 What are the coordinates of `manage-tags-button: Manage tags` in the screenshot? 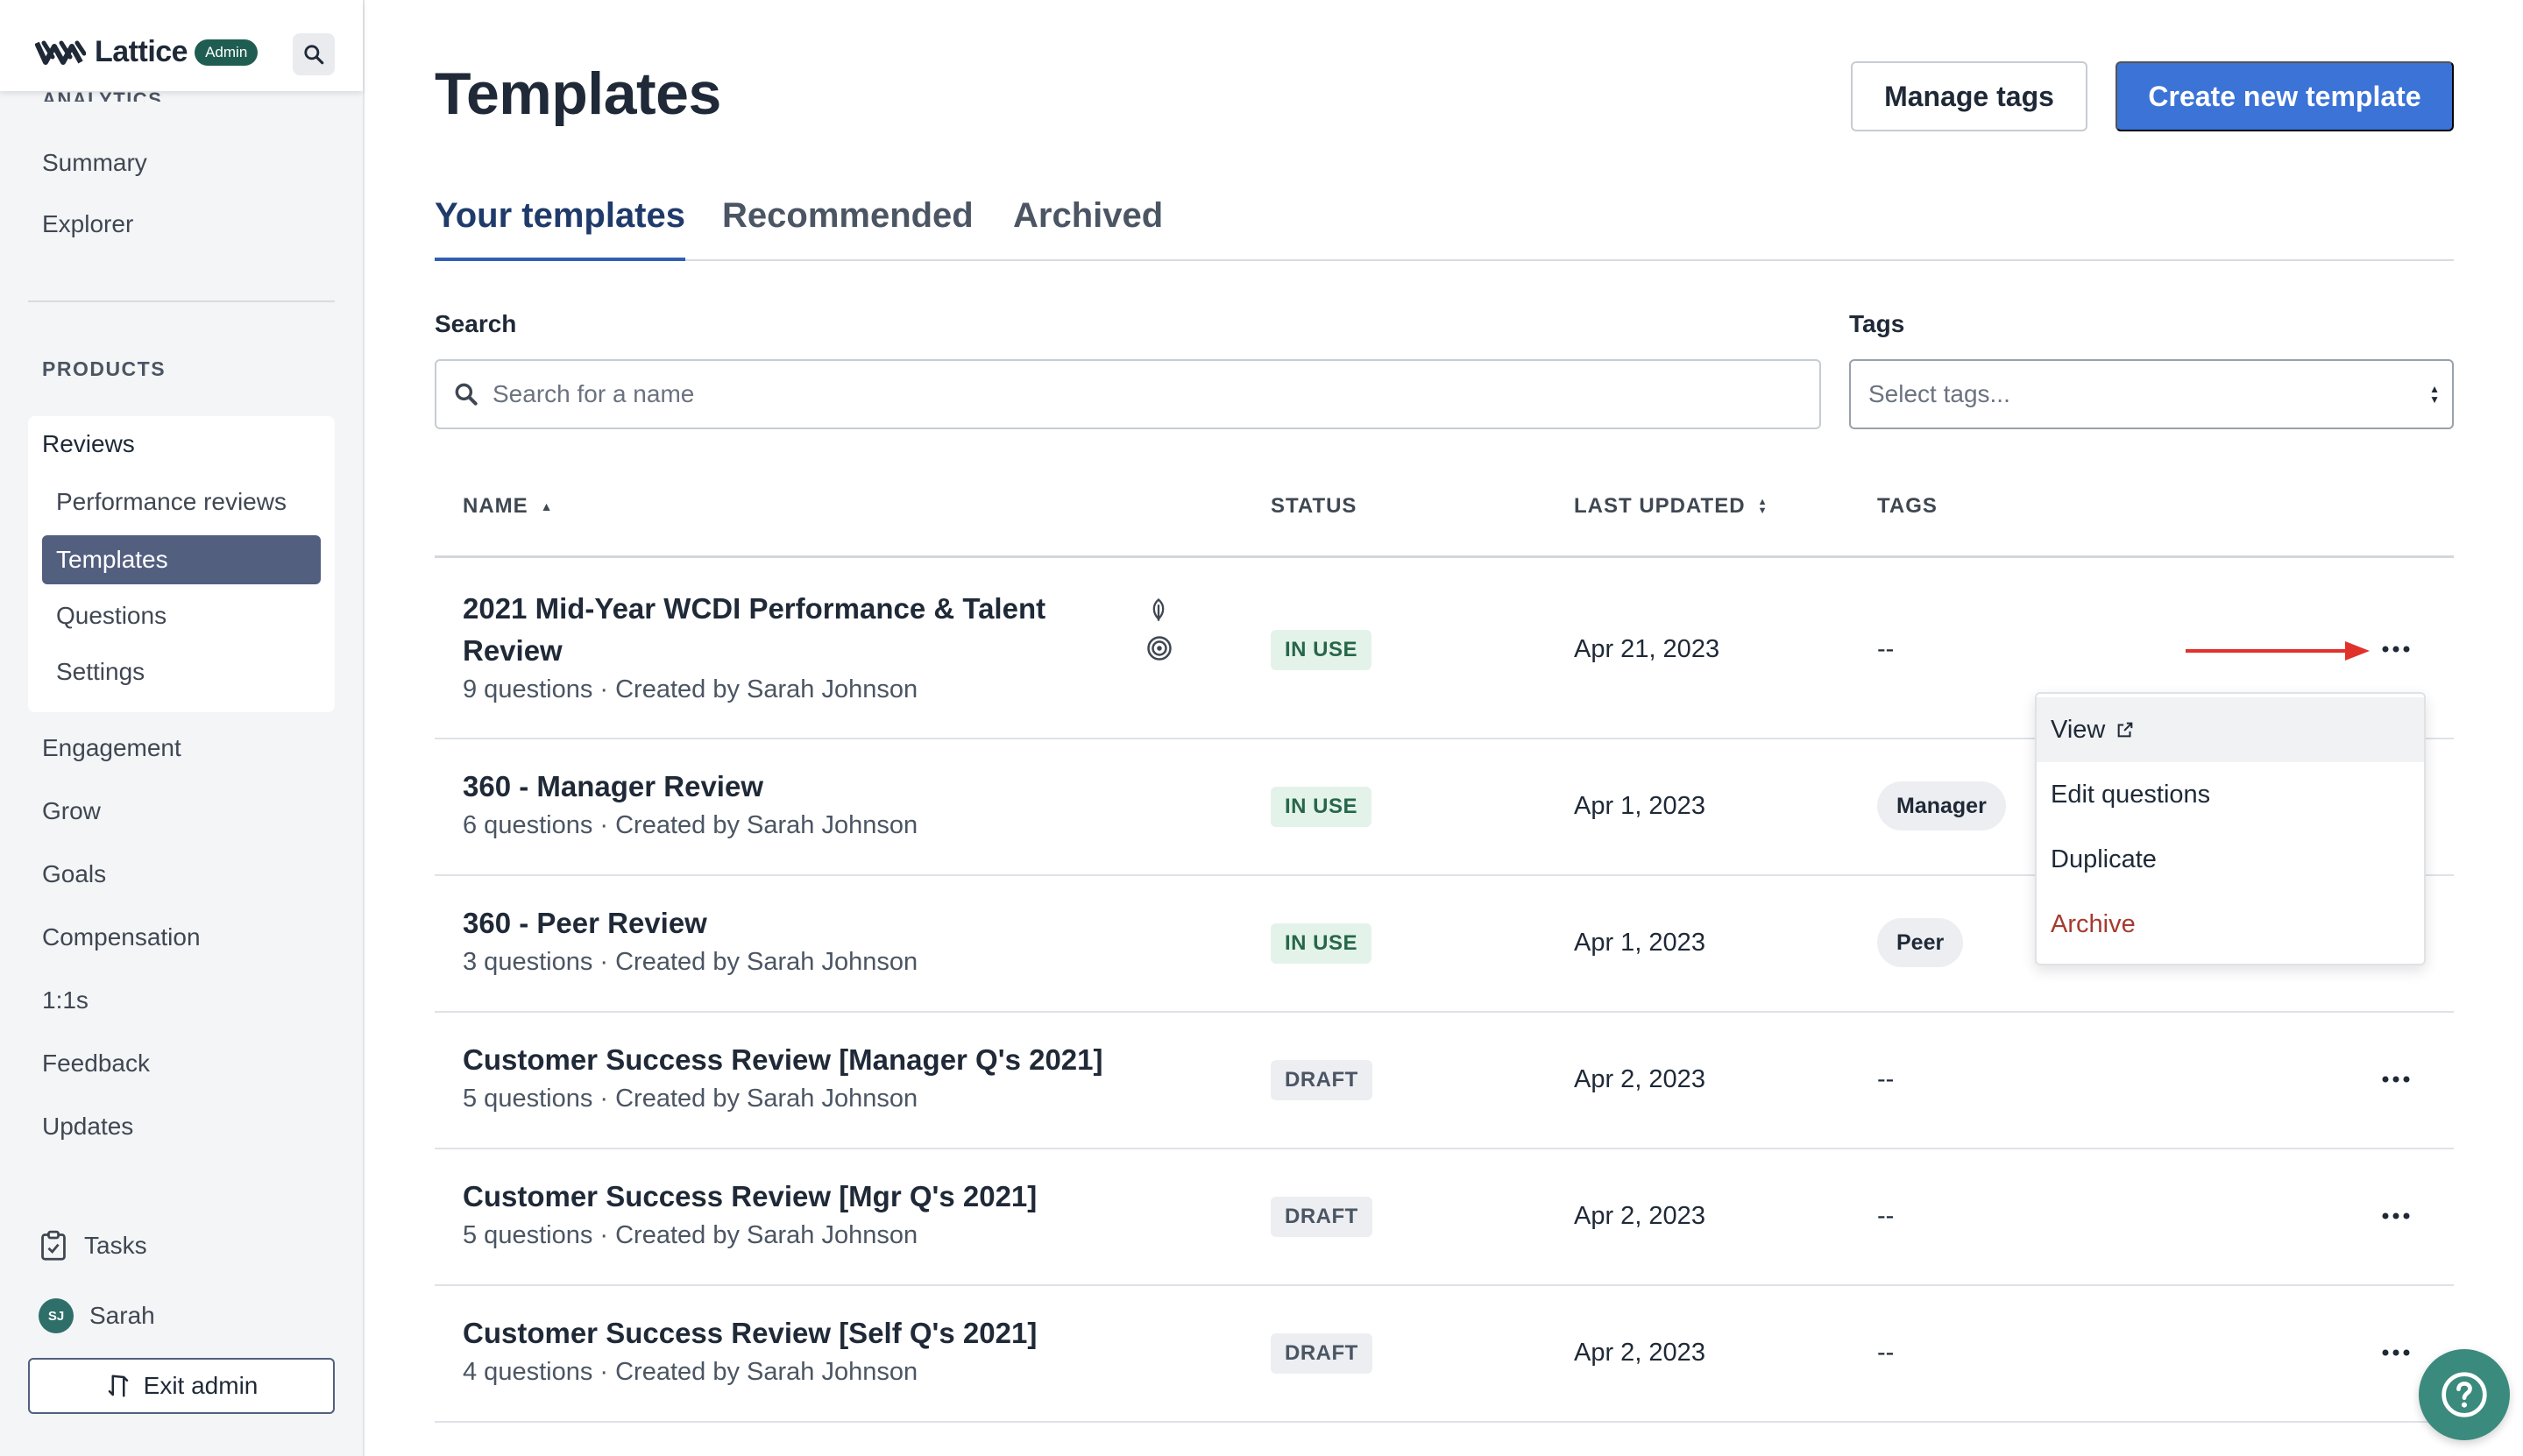 It's located at (1969, 96).